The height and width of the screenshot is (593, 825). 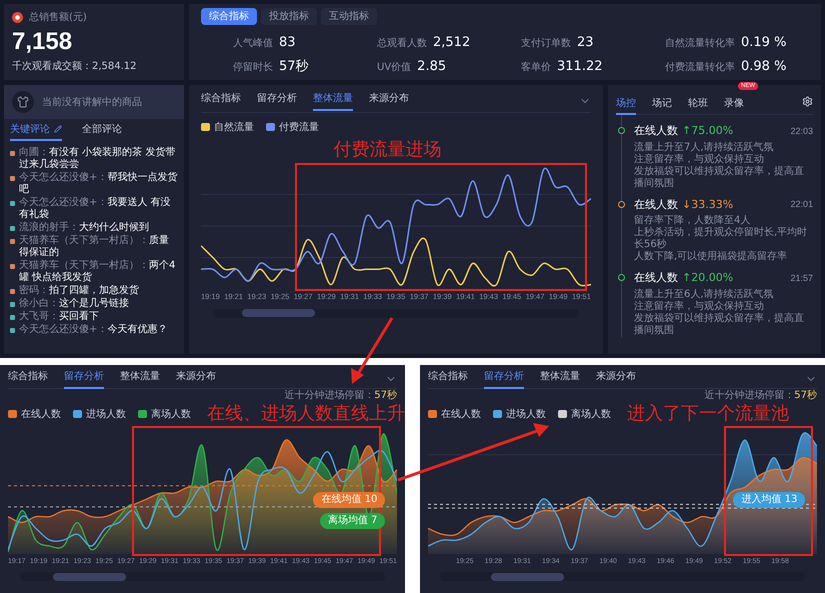 I want to click on metric-label: UV价值, so click(x=394, y=67).